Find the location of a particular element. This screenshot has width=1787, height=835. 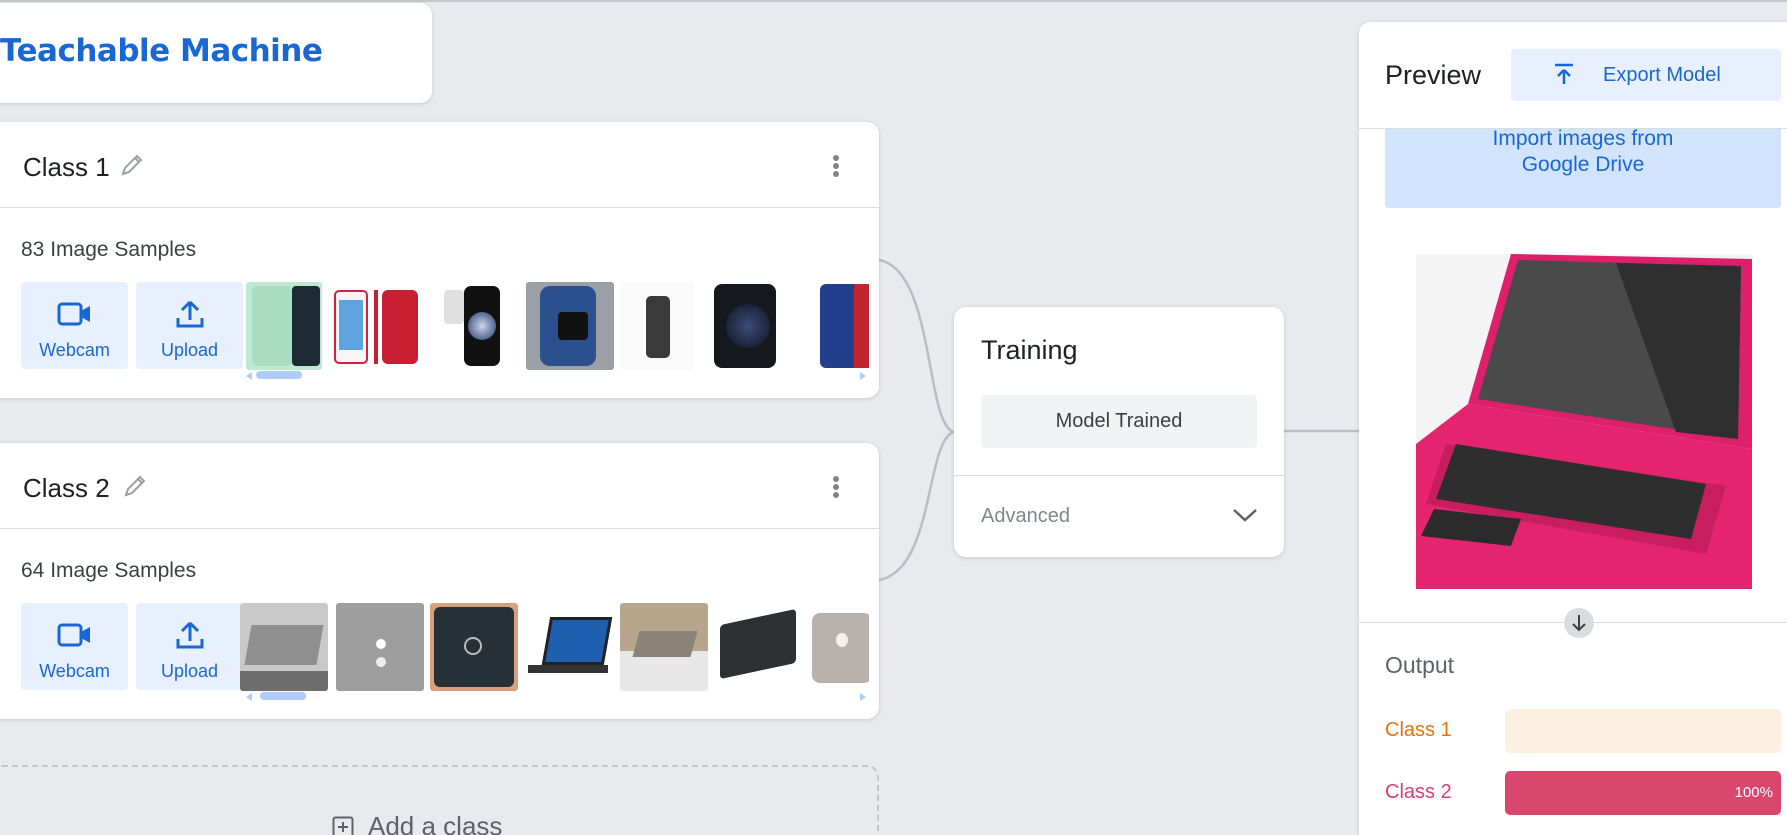

preview-header: Preview Export Model is located at coordinates (1573, 75).